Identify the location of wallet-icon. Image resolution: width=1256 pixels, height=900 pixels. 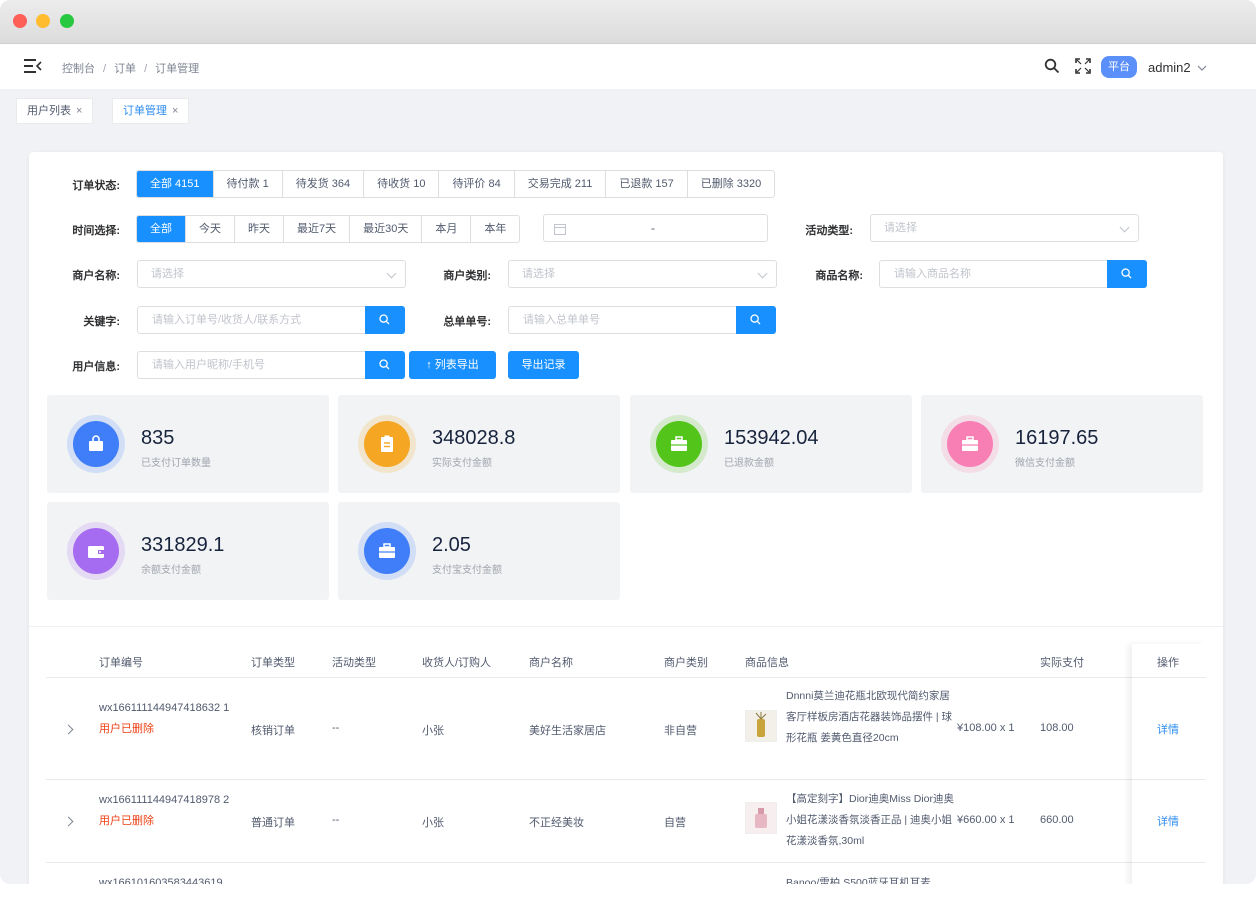
(96, 551).